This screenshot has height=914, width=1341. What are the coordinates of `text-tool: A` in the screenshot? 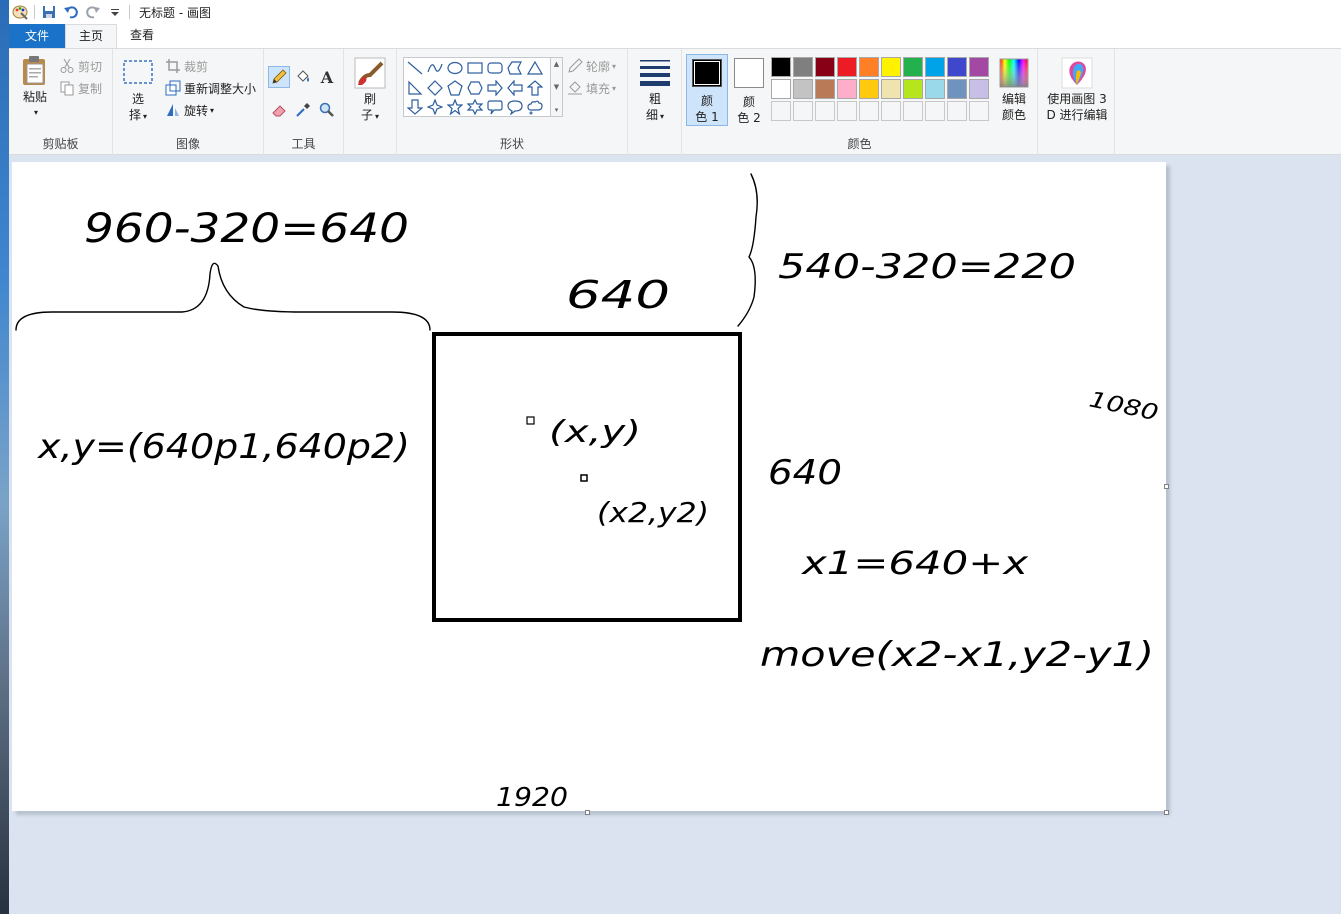 It's located at (327, 77).